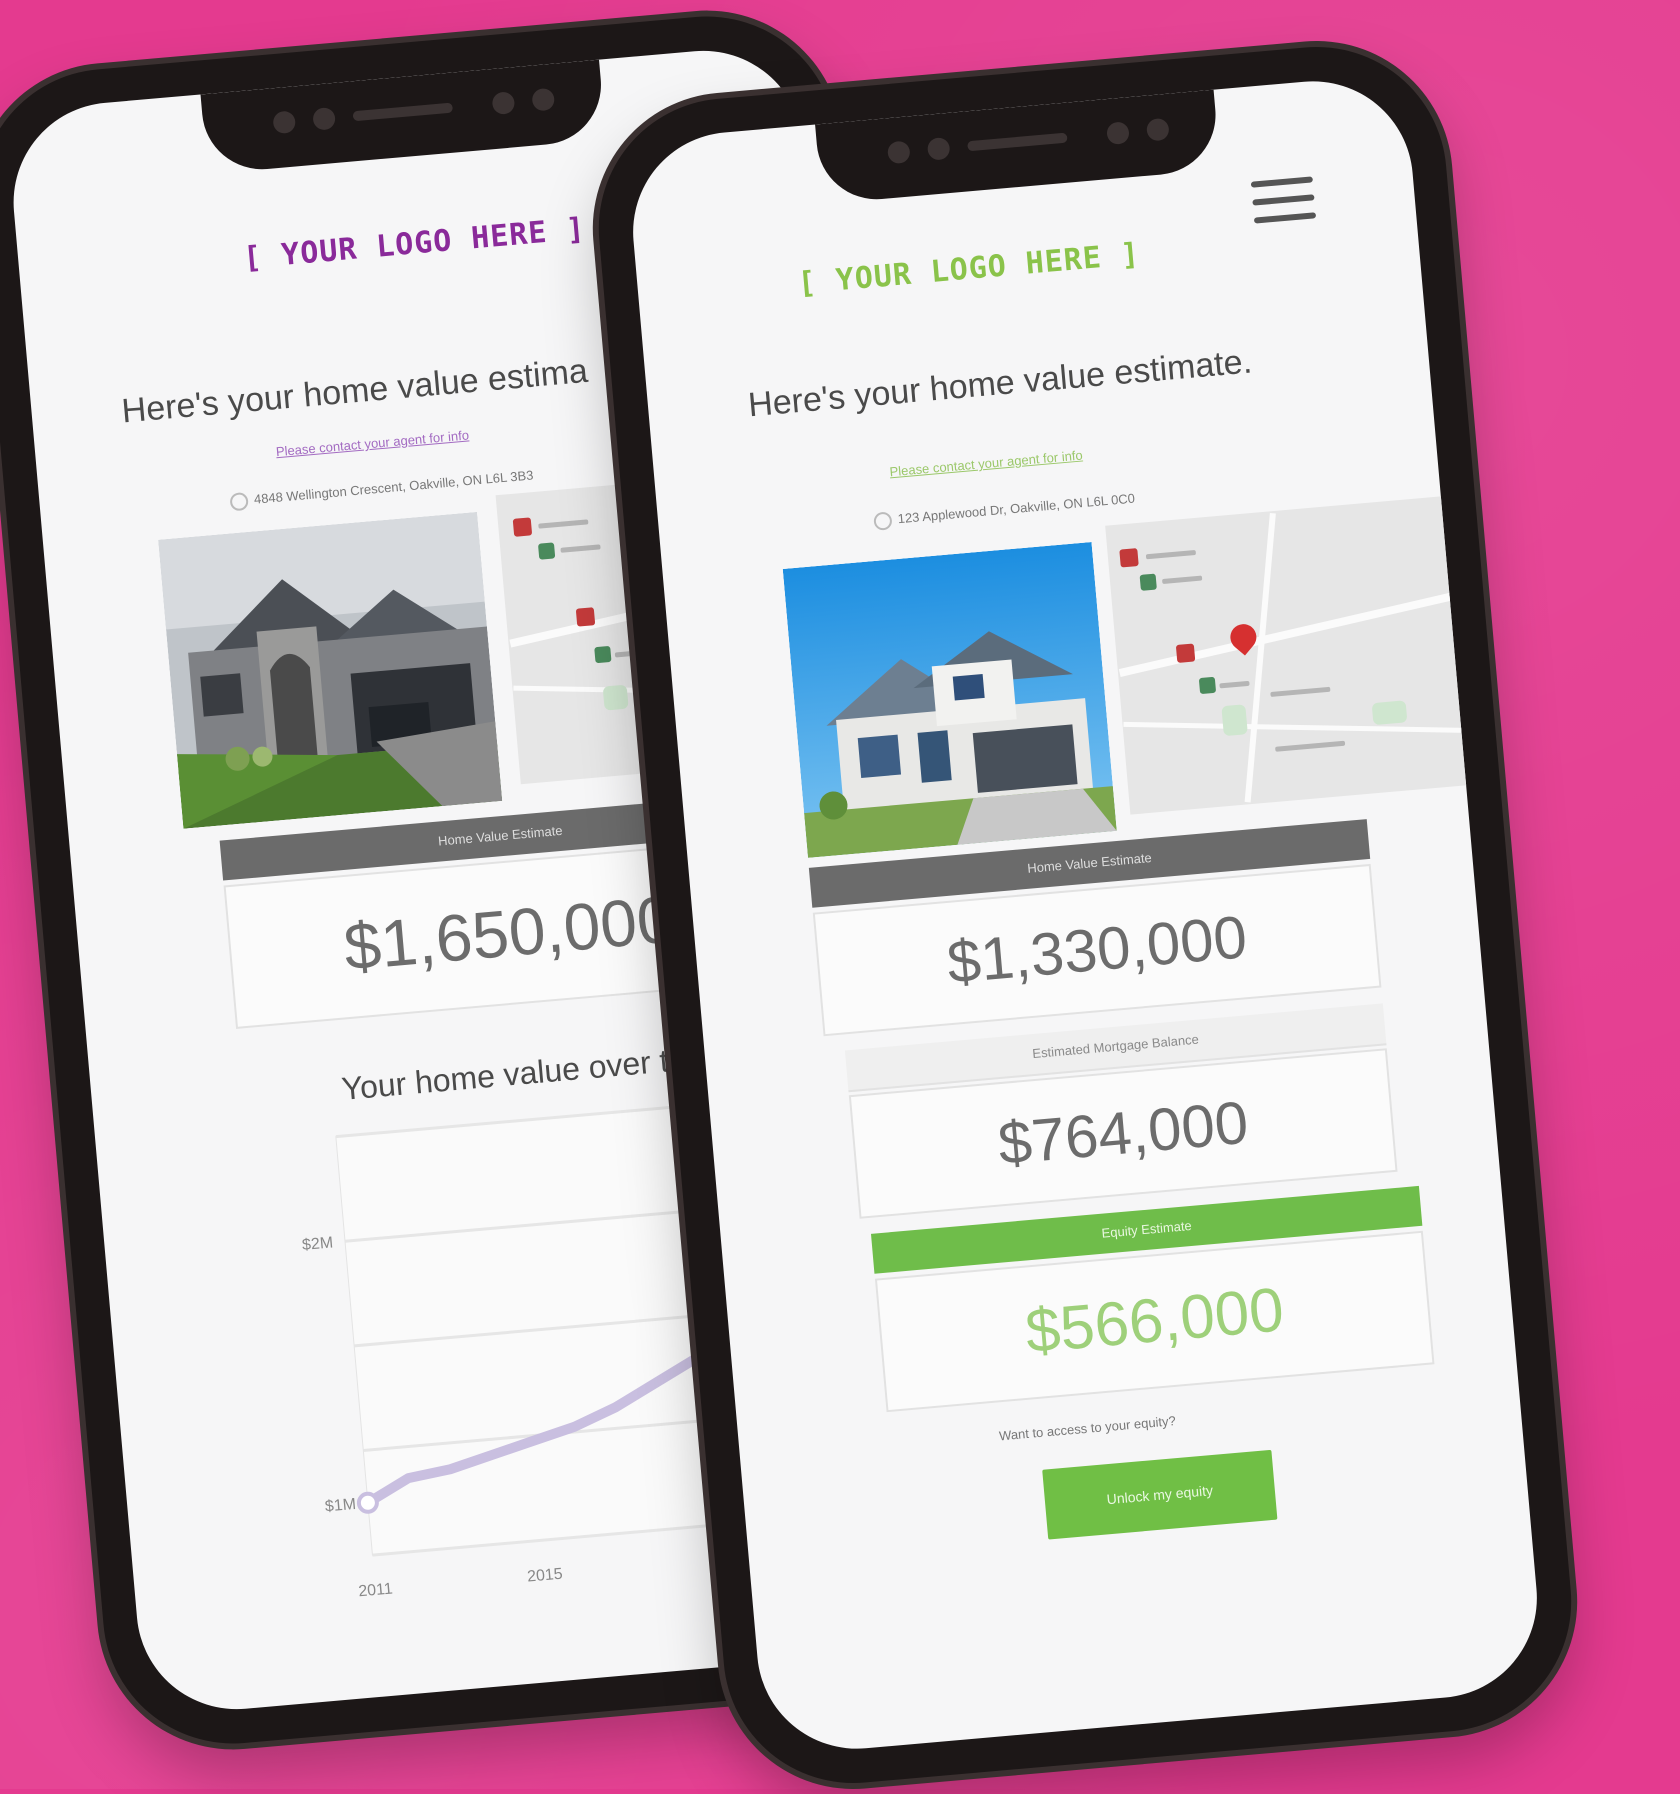 This screenshot has height=1794, width=1680. I want to click on page-title: Here's your home value estima, so click(355, 391).